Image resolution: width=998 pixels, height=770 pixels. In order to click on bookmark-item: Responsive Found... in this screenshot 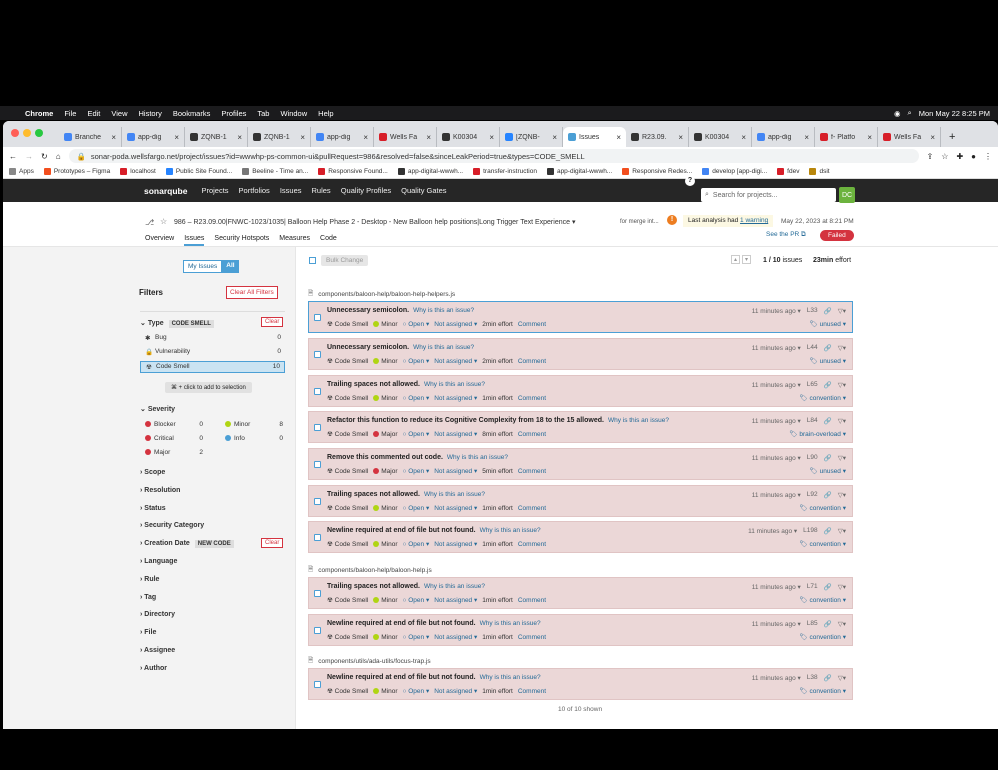, I will do `click(353, 171)`.